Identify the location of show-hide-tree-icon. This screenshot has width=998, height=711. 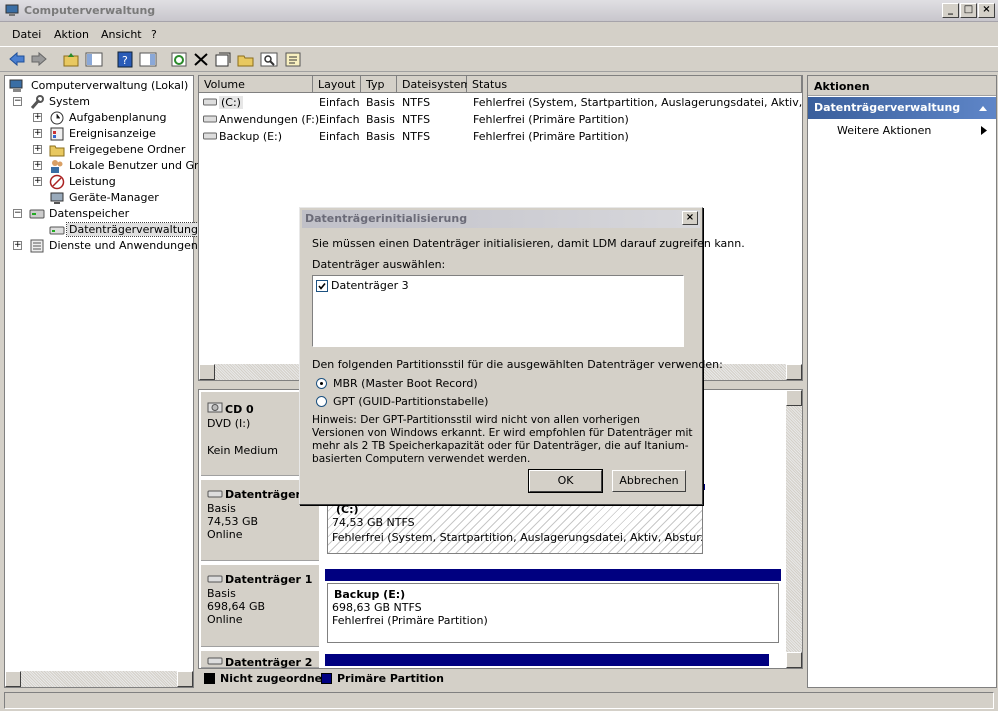
(94, 59).